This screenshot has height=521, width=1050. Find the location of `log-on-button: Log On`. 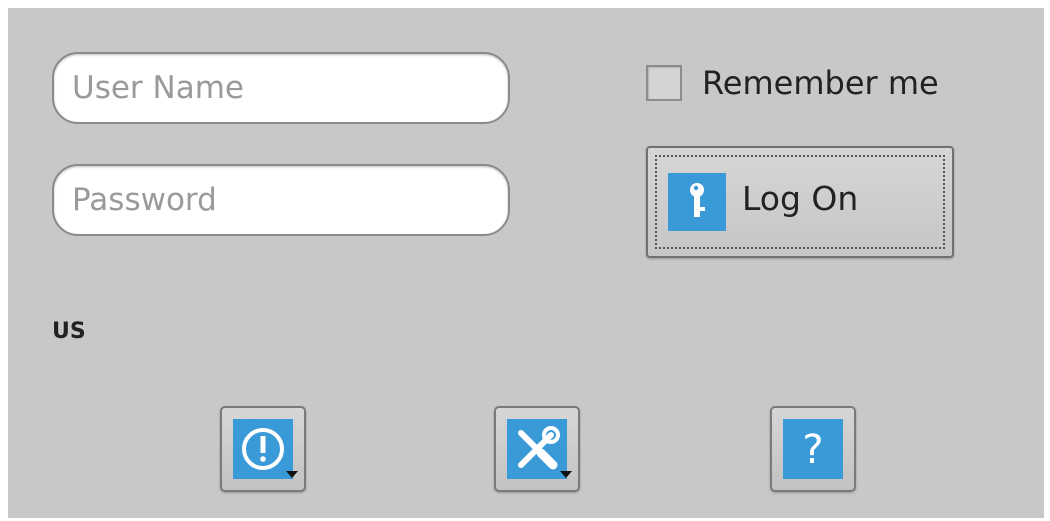

log-on-button: Log On is located at coordinates (800, 202).